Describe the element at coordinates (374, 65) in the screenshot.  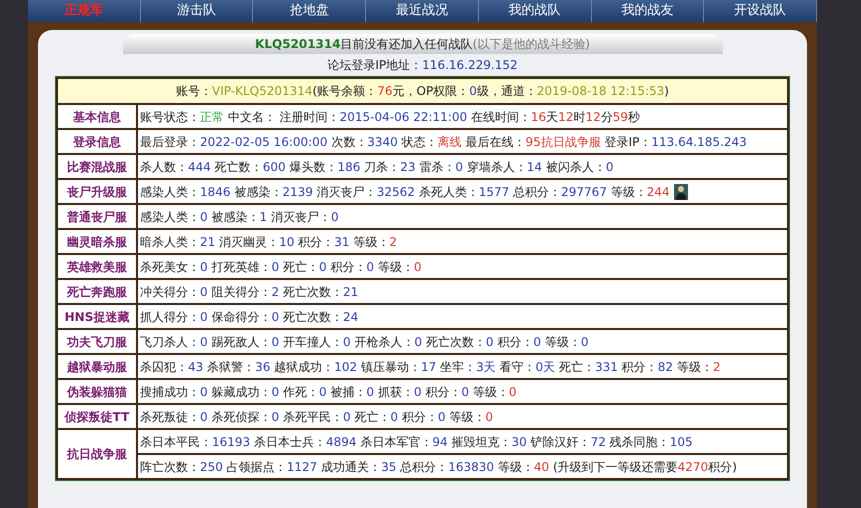
I see `ip-label: 论坛登录IP地址：` at that location.